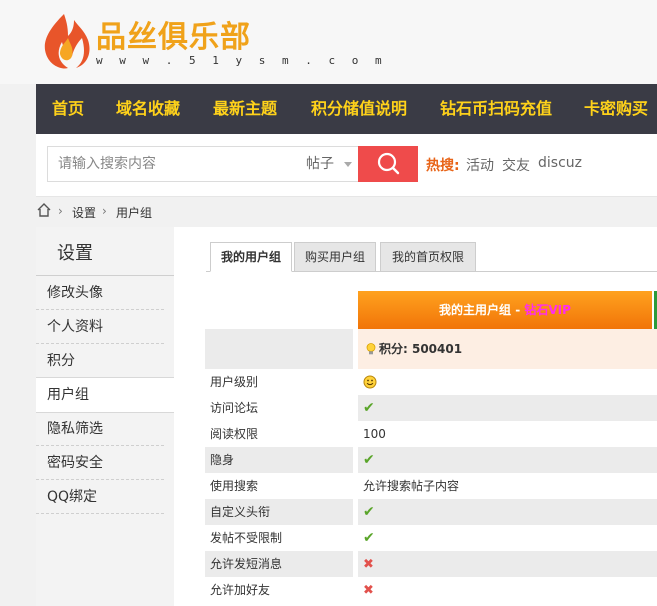 This screenshot has height=606, width=657. What do you see at coordinates (241, 60) in the screenshot?
I see `site-url: w w w . 5 1 y s m . c o m` at bounding box center [241, 60].